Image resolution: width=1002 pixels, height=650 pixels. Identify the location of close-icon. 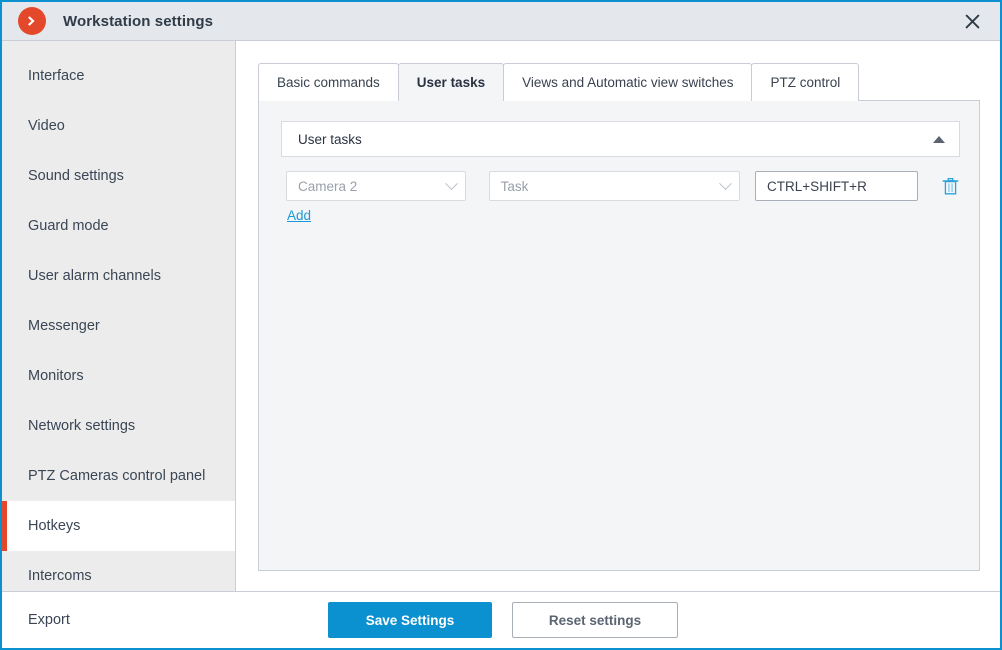
(972, 21).